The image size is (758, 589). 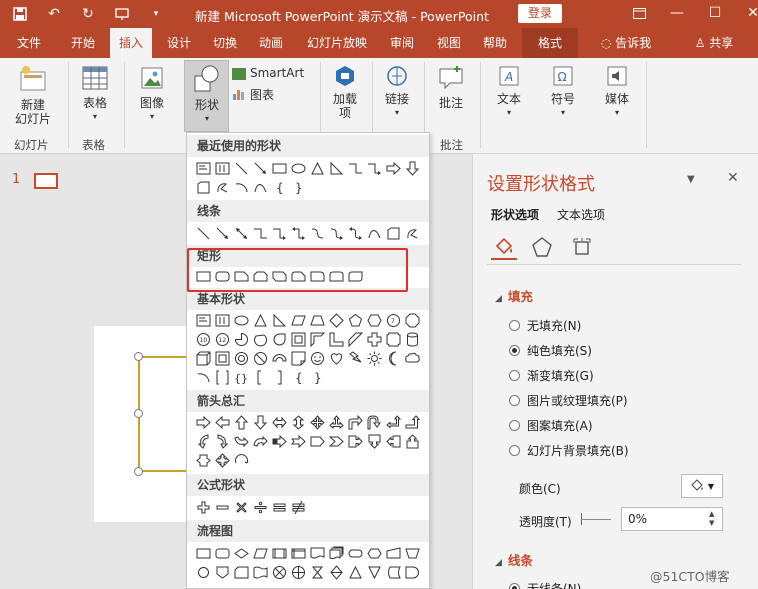 I want to click on image-button: 图像 ▾, so click(x=152, y=94).